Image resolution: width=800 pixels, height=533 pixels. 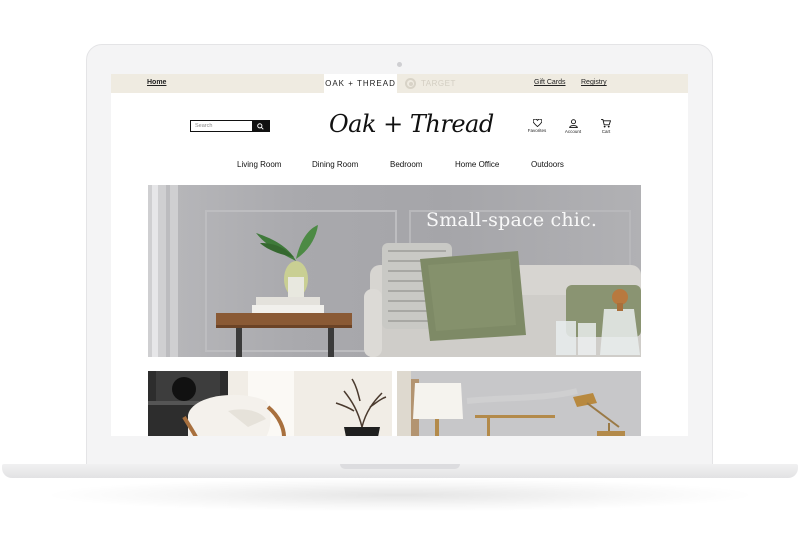 I want to click on promo-tile-lighting, so click(x=519, y=403).